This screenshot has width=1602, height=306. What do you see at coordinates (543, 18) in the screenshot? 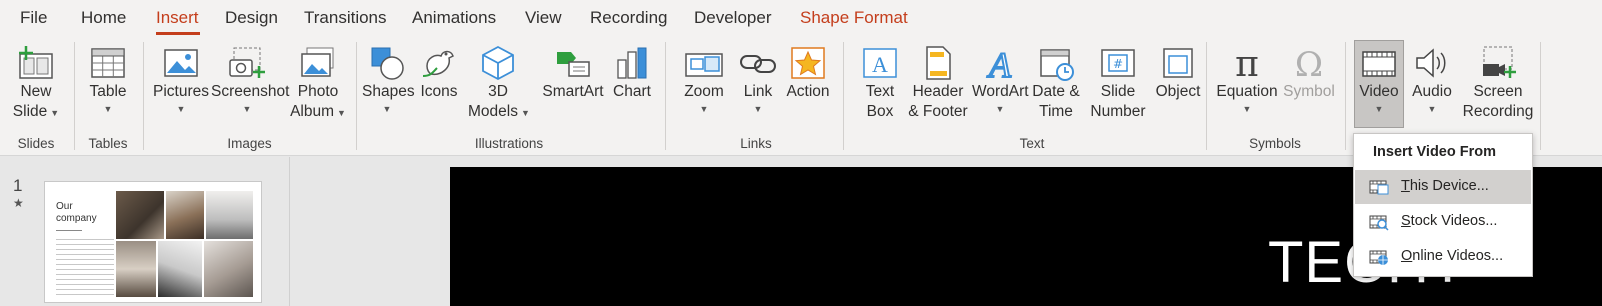
I see `tab-view: View` at bounding box center [543, 18].